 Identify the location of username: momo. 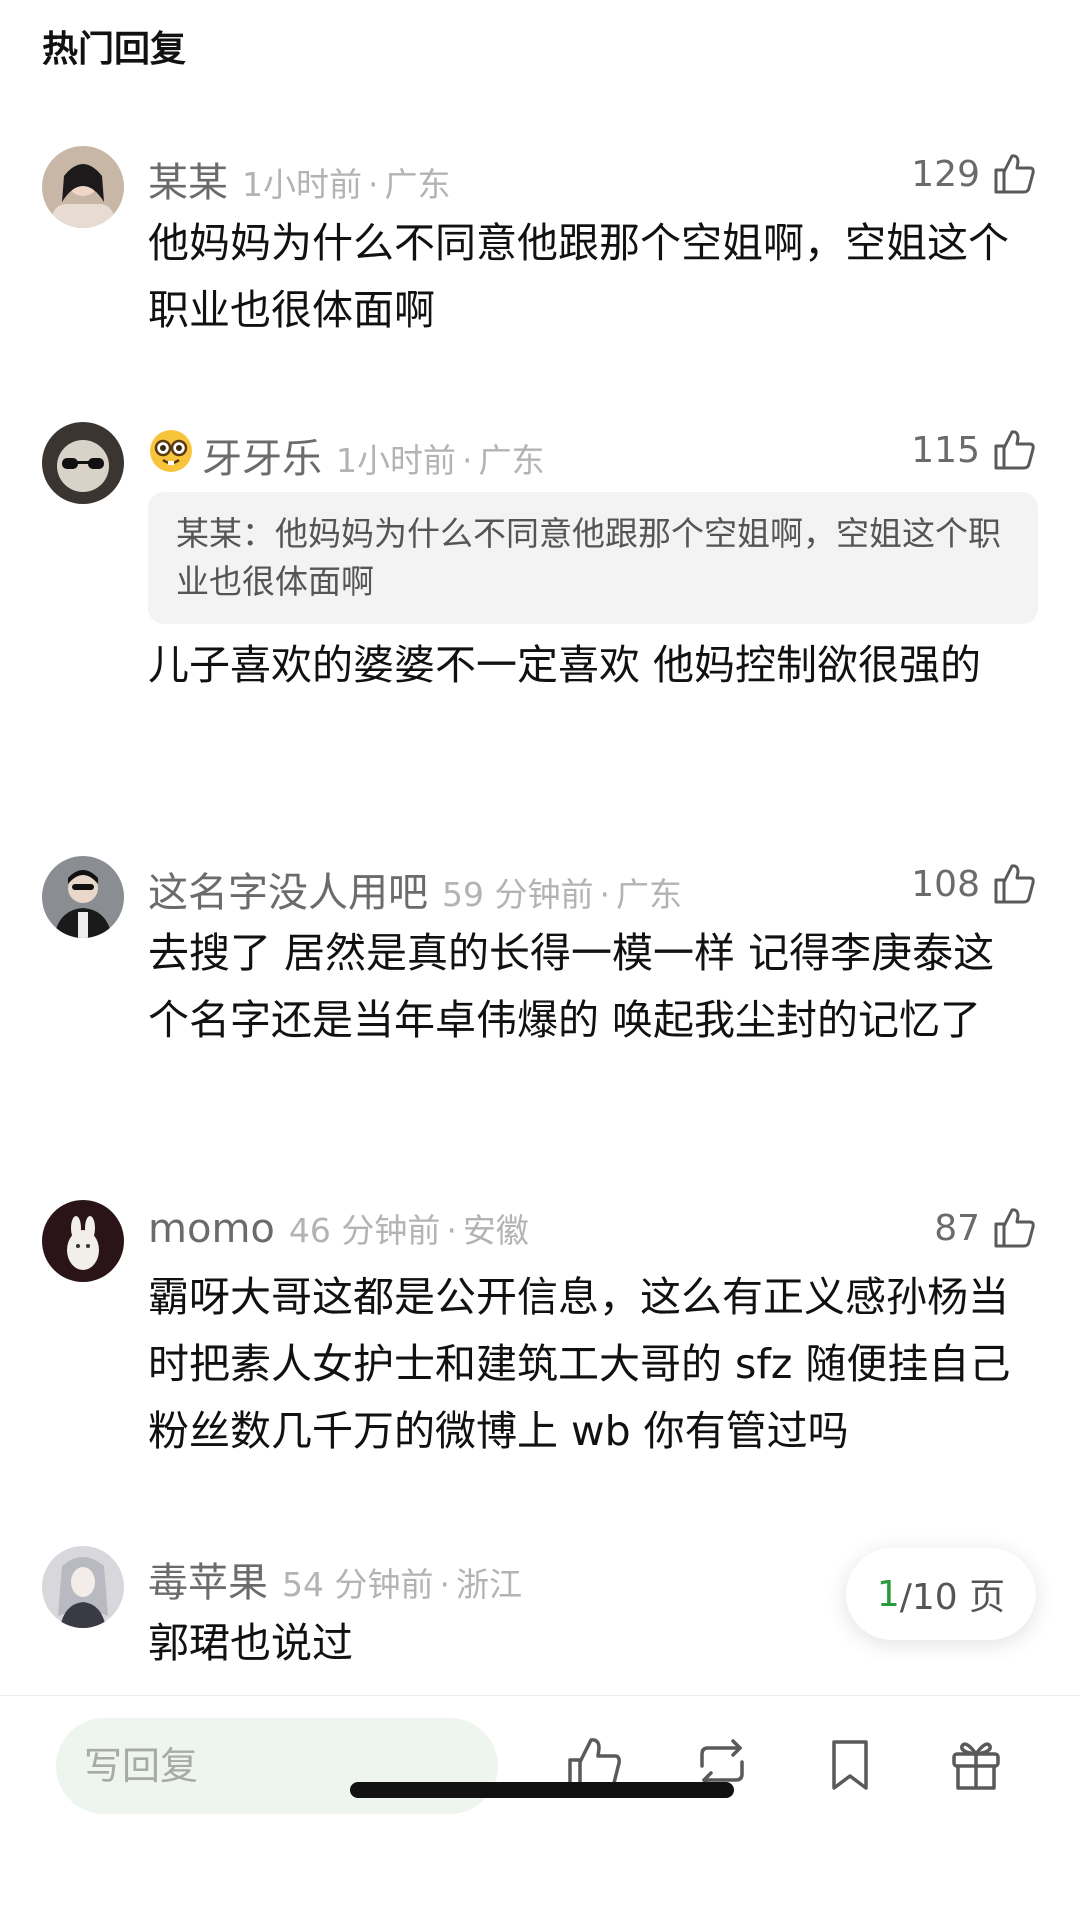
(211, 1229).